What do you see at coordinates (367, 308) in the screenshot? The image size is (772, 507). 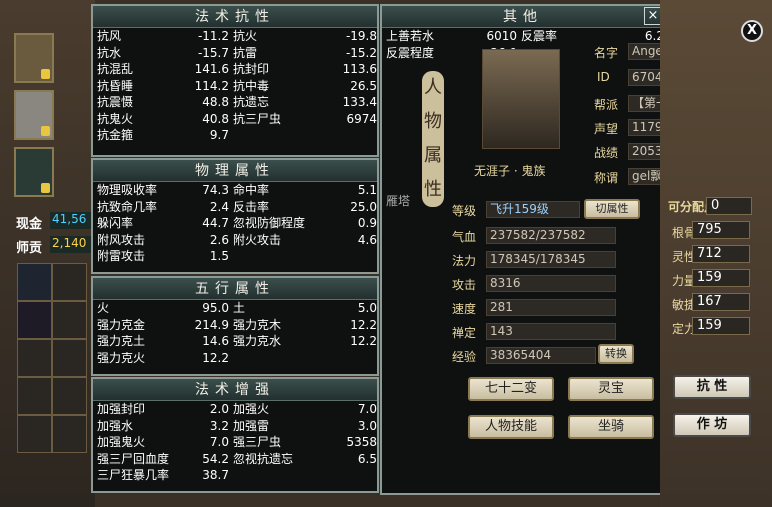 I see `stat-value: 5.0` at bounding box center [367, 308].